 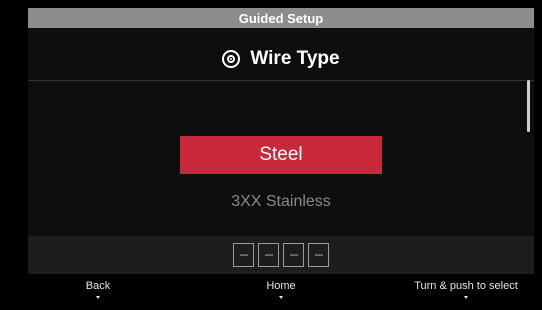 I want to click on option-label: 3XX Stainless, so click(x=281, y=201).